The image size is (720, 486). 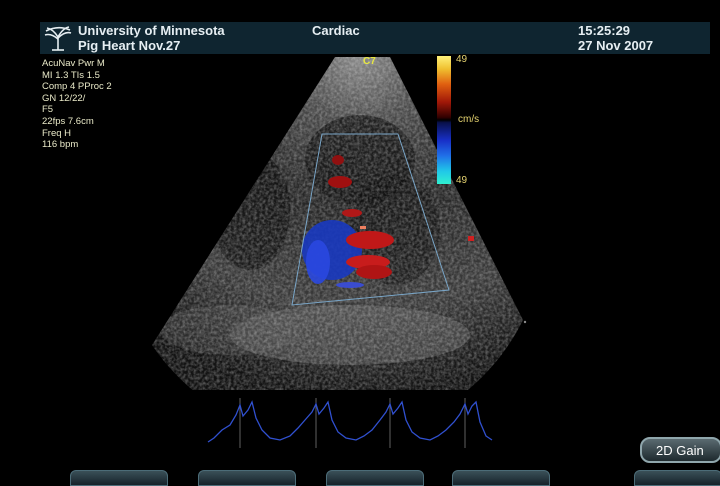 I want to click on velocity-unit-label: cm/s, so click(x=469, y=119).